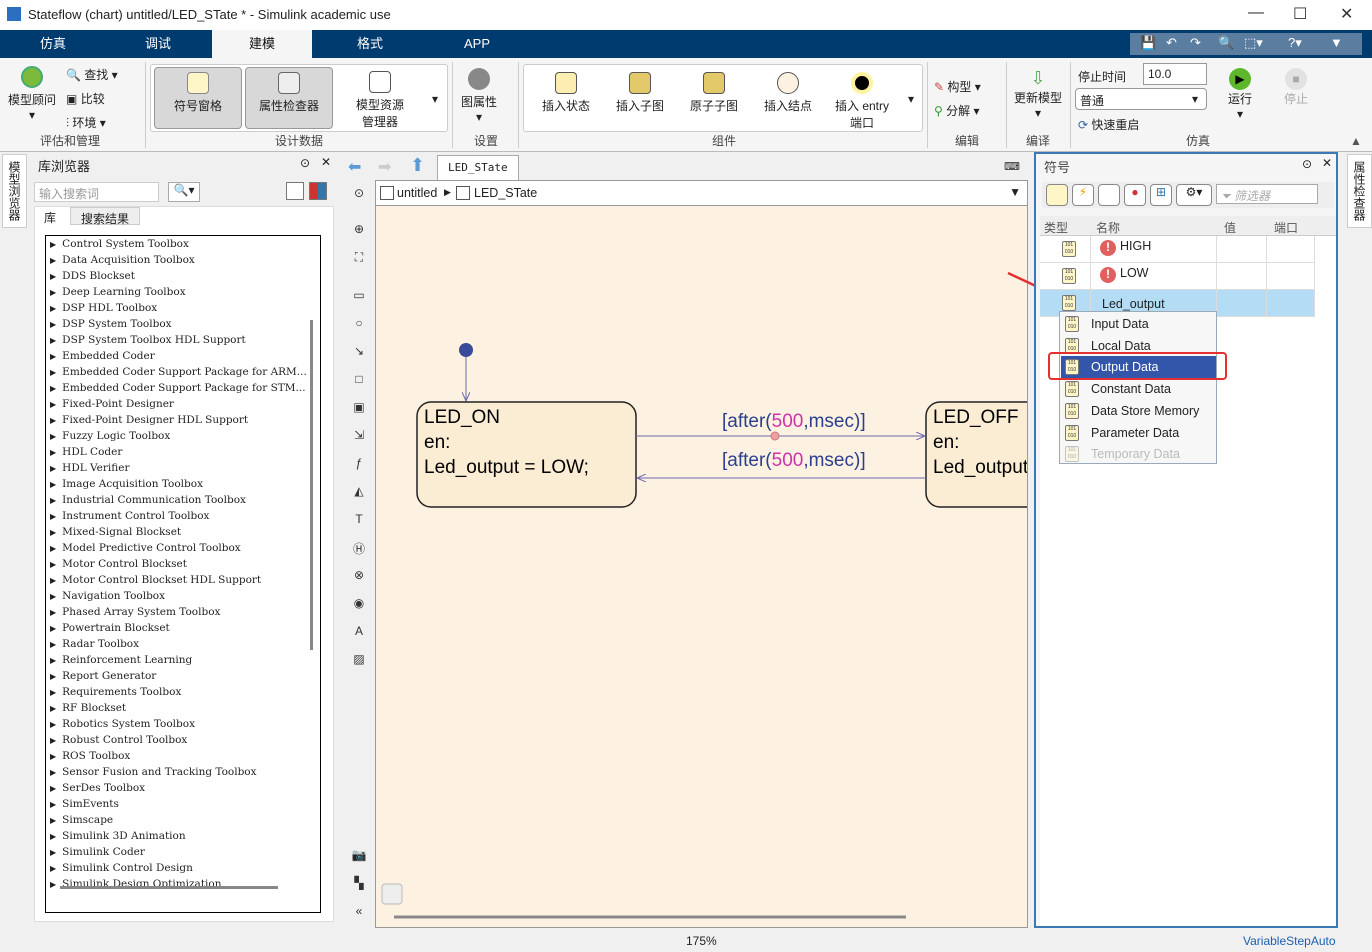 The width and height of the screenshot is (1372, 952). I want to click on default-transition-icon: ◉, so click(359, 604).